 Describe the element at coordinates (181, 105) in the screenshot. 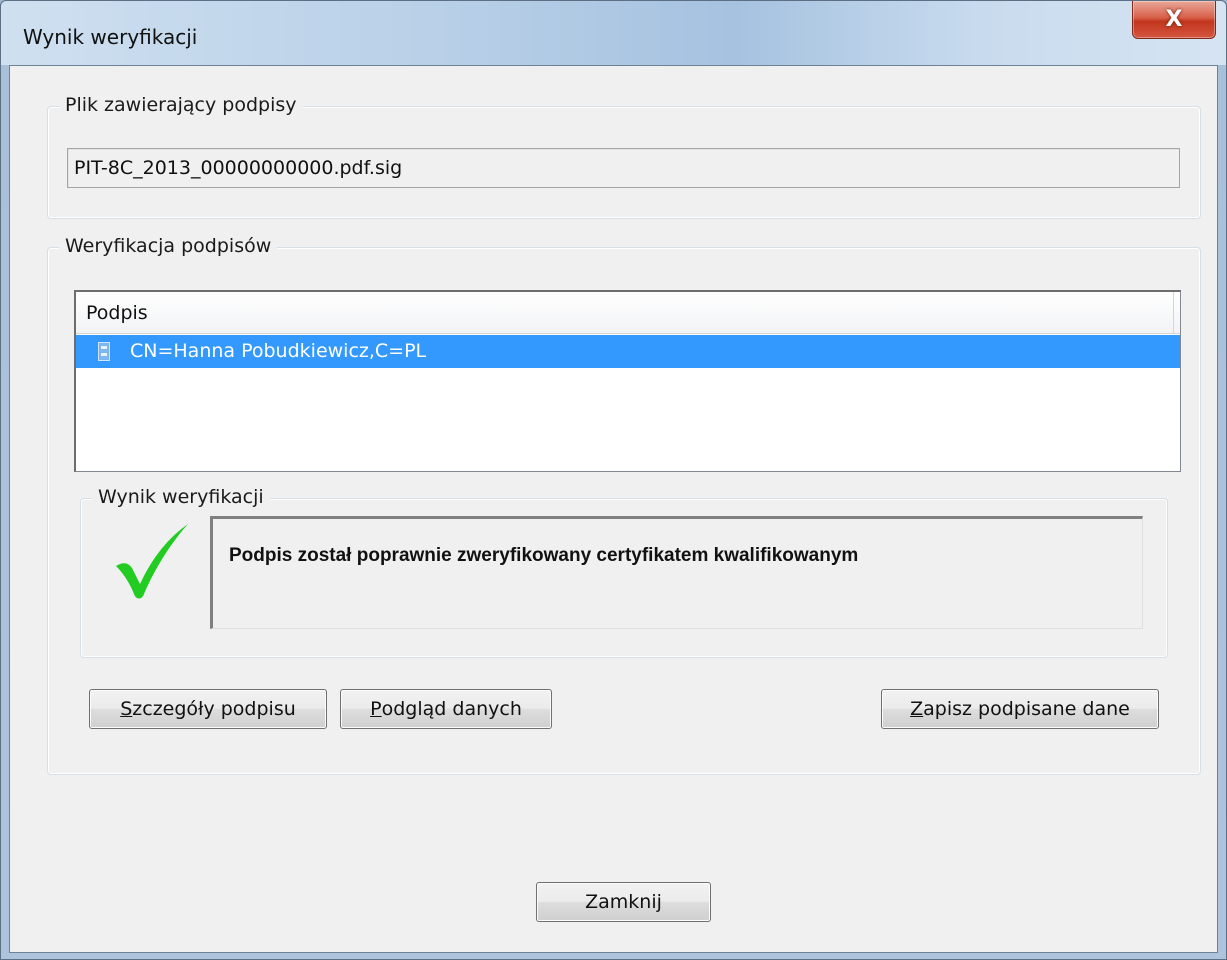

I see `file-group-label: Plik zawierający podpisy` at that location.